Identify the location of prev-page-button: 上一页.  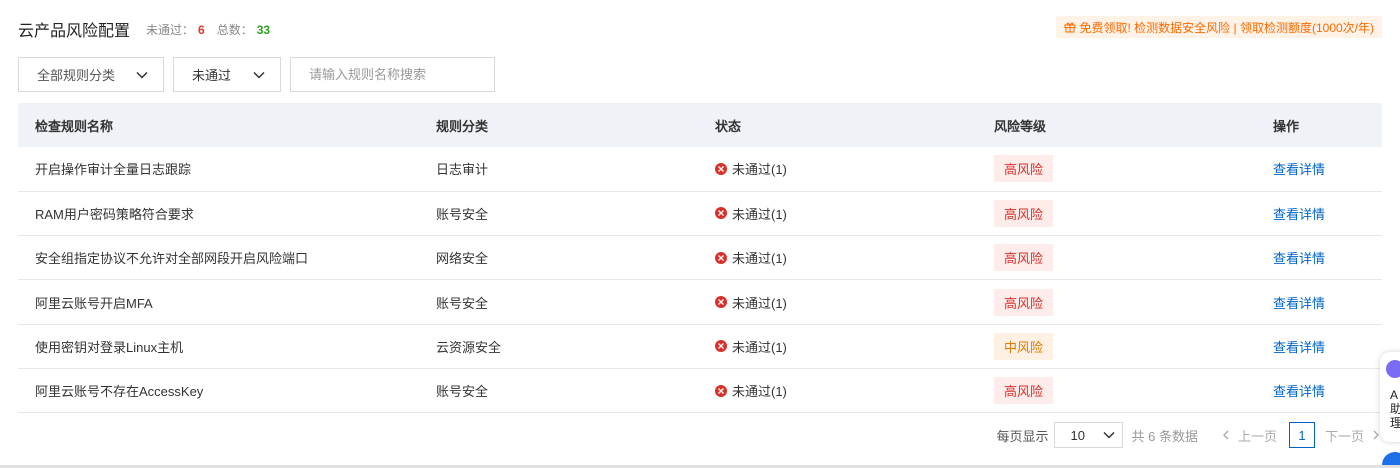
(1248, 435).